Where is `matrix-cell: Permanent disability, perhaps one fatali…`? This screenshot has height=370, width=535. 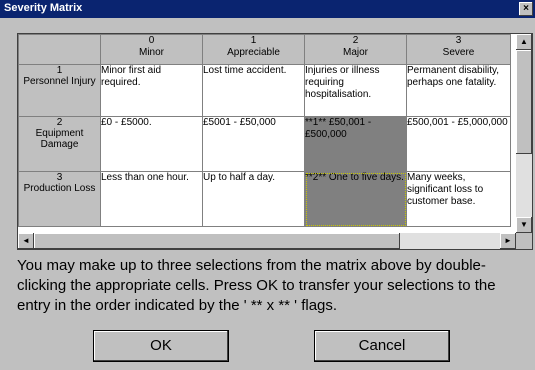
matrix-cell: Permanent disability, perhaps one fatali… is located at coordinates (458, 90).